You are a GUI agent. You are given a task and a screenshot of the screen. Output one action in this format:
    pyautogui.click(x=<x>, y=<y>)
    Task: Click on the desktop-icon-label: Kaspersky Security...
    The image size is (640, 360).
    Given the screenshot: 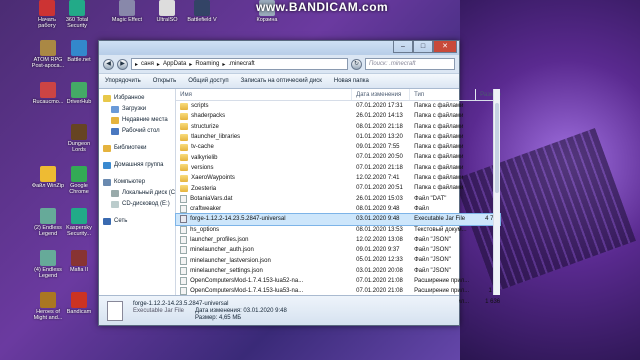 What is the action you would take?
    pyautogui.click(x=79, y=231)
    